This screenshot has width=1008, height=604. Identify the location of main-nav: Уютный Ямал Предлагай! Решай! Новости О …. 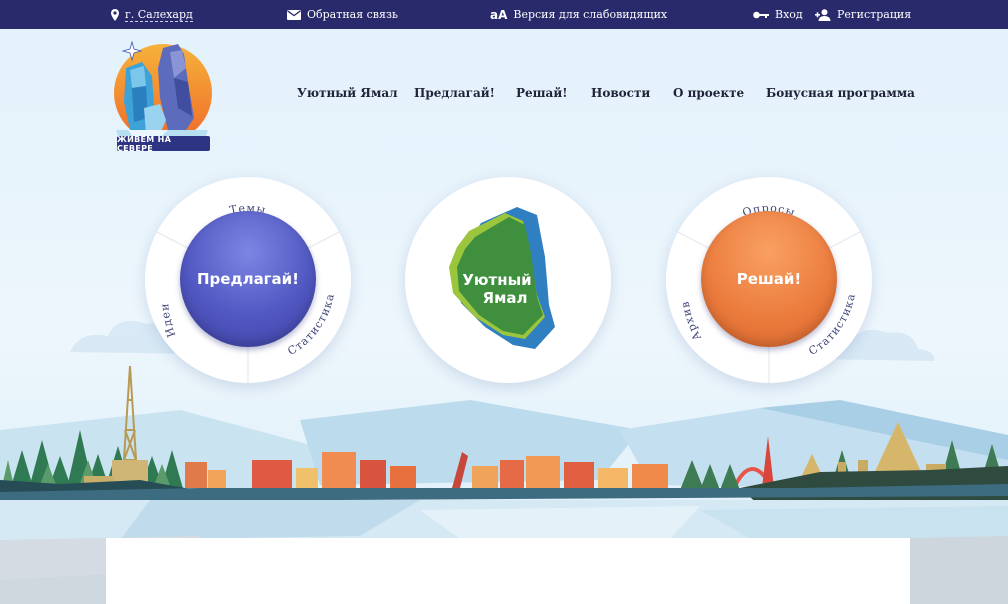
(504, 96).